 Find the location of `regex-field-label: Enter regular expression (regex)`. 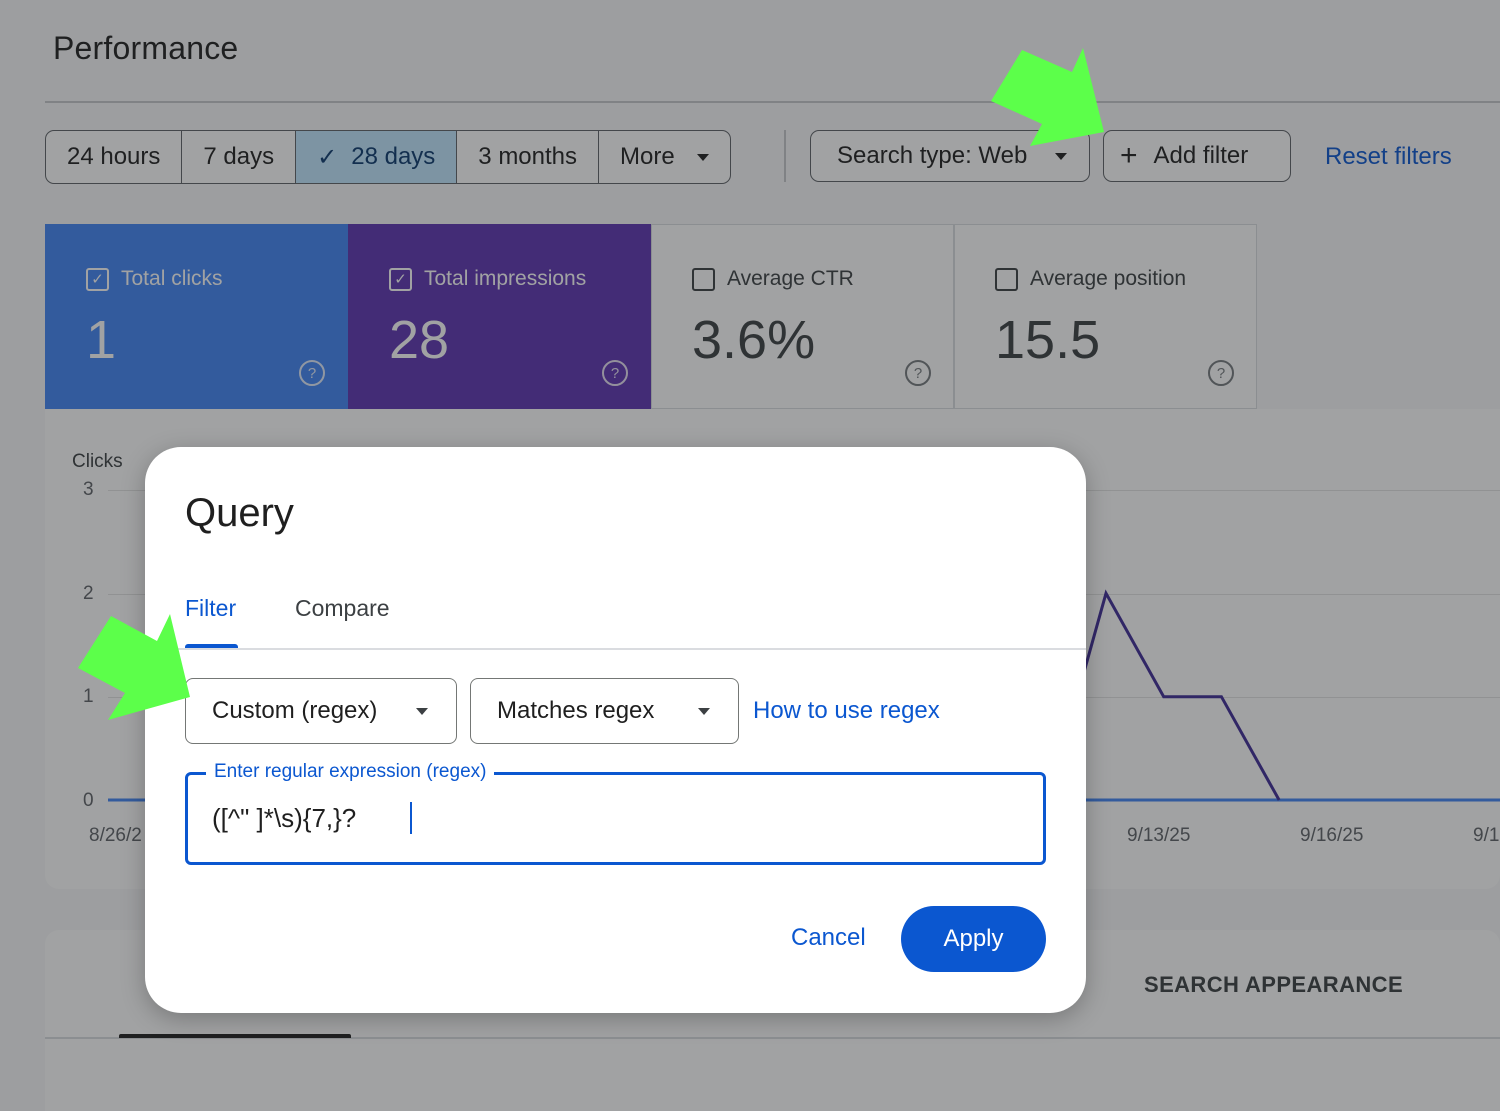

regex-field-label: Enter regular expression (regex) is located at coordinates (350, 772).